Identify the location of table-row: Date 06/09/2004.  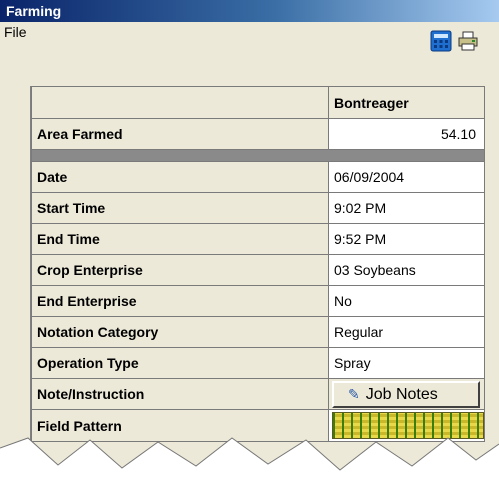
(258, 177).